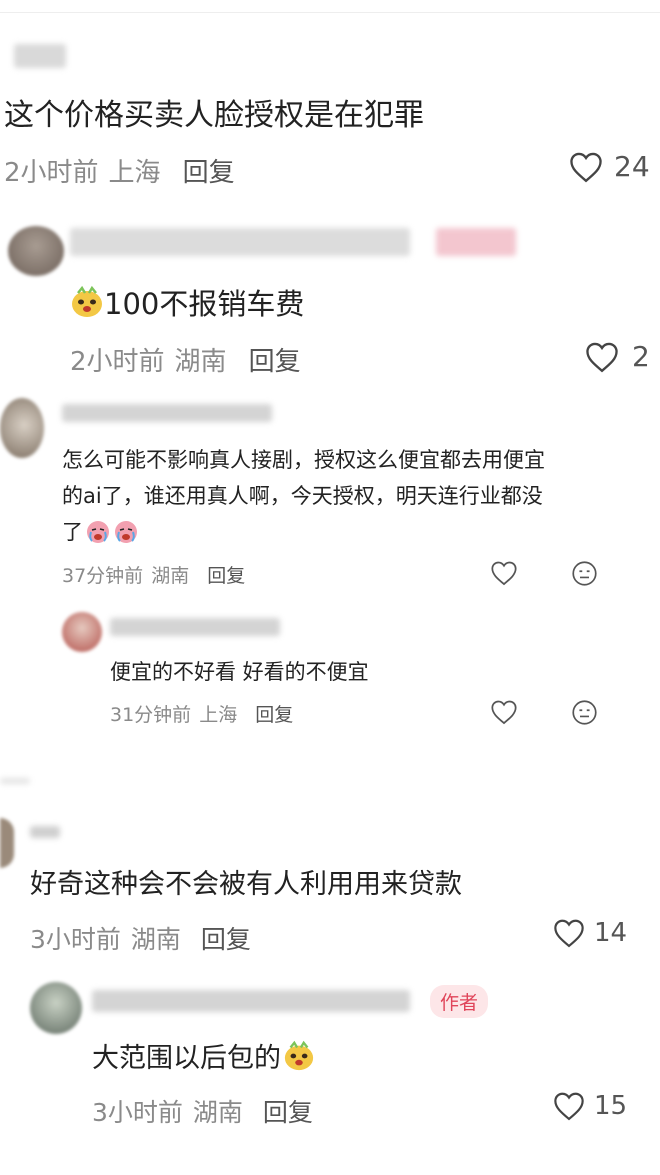  What do you see at coordinates (15, 781) in the screenshot?
I see `blurred-divider` at bounding box center [15, 781].